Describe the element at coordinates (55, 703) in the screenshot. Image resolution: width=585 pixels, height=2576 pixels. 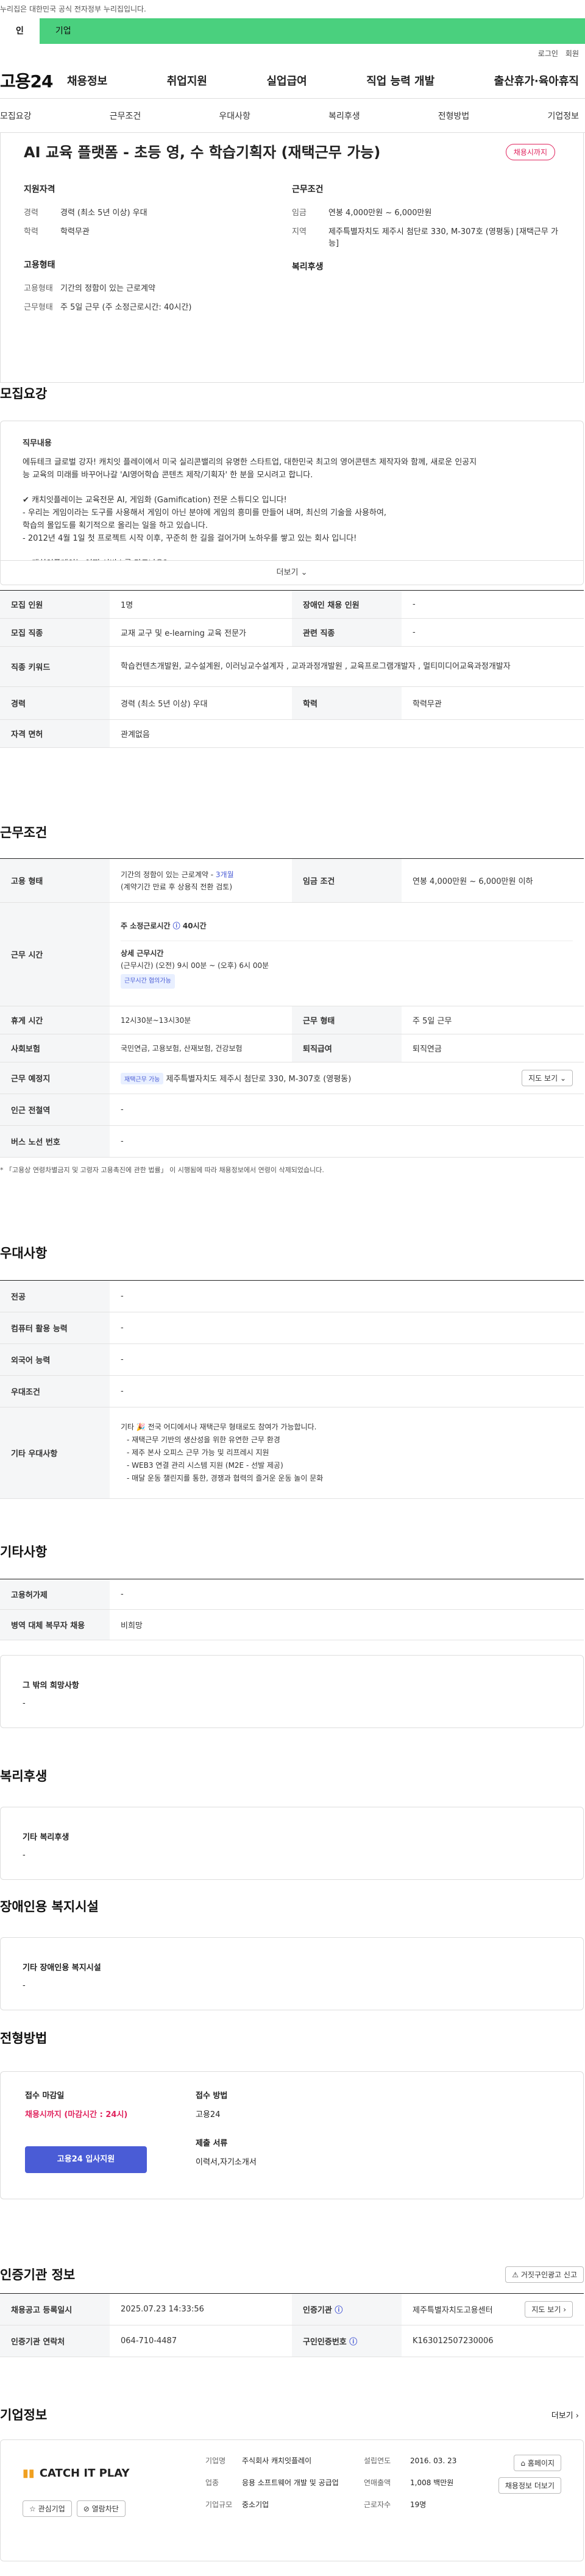
I see `cell-label: 경력` at that location.